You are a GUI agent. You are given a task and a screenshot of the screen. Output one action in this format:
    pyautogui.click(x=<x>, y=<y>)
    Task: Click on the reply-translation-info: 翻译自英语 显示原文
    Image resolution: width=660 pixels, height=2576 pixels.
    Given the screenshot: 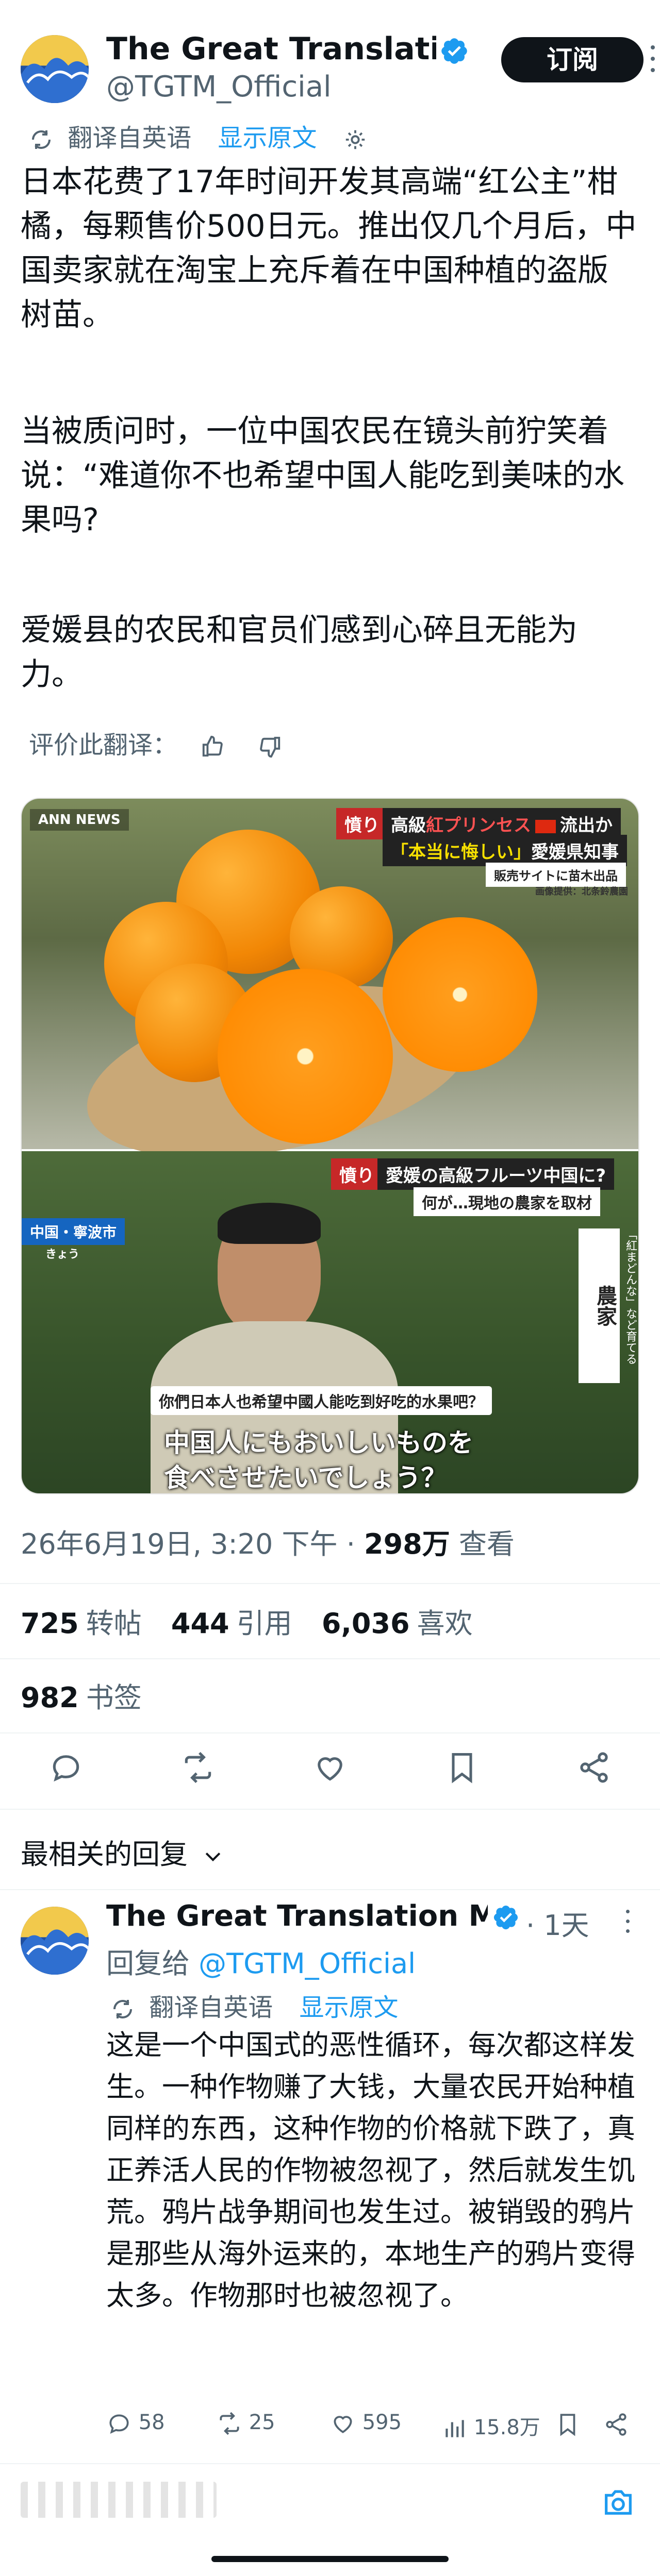 What is the action you would take?
    pyautogui.click(x=254, y=2005)
    